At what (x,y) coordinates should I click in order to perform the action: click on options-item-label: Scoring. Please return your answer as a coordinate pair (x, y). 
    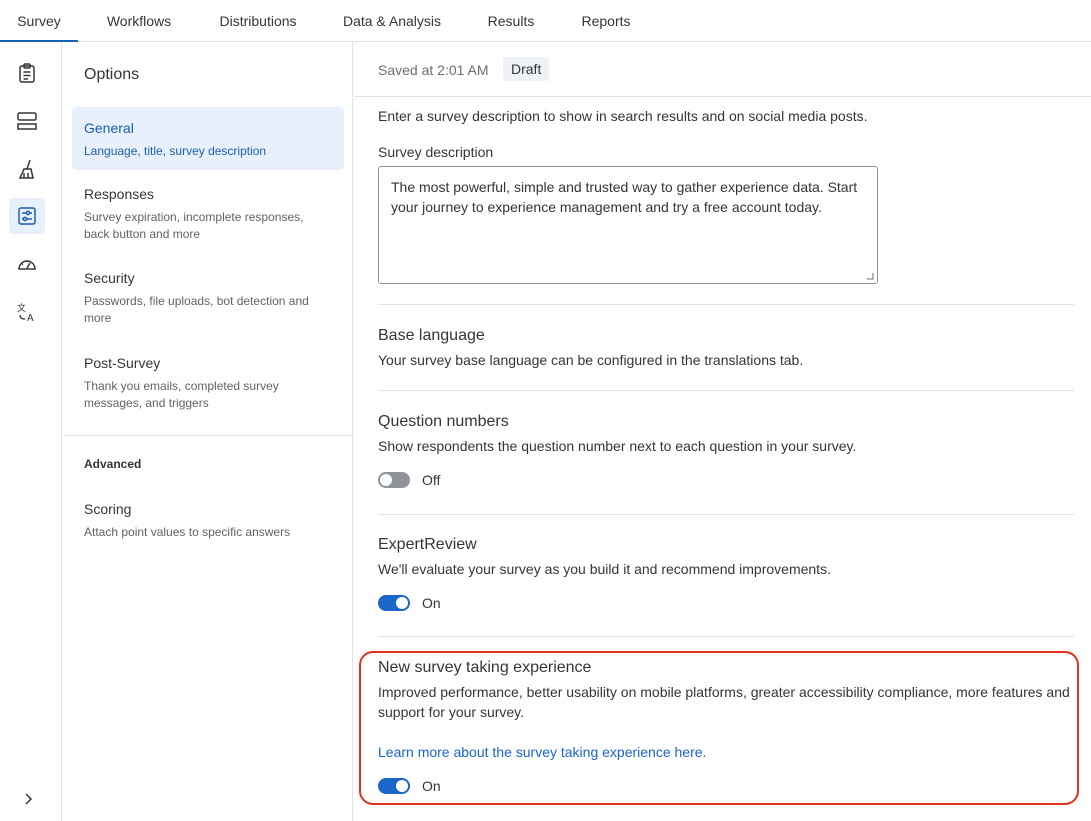
    Looking at the image, I should click on (108, 509).